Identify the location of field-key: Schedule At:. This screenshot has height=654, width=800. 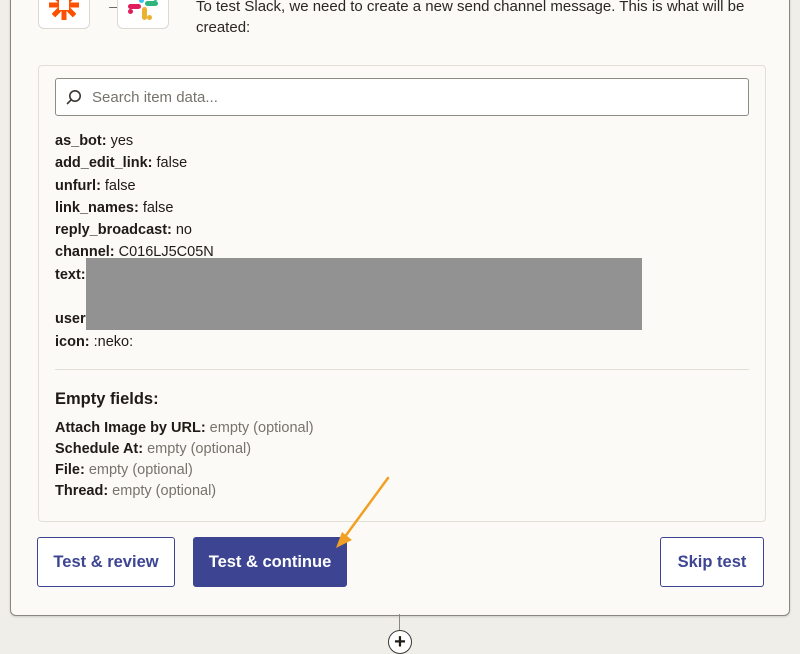
(99, 449).